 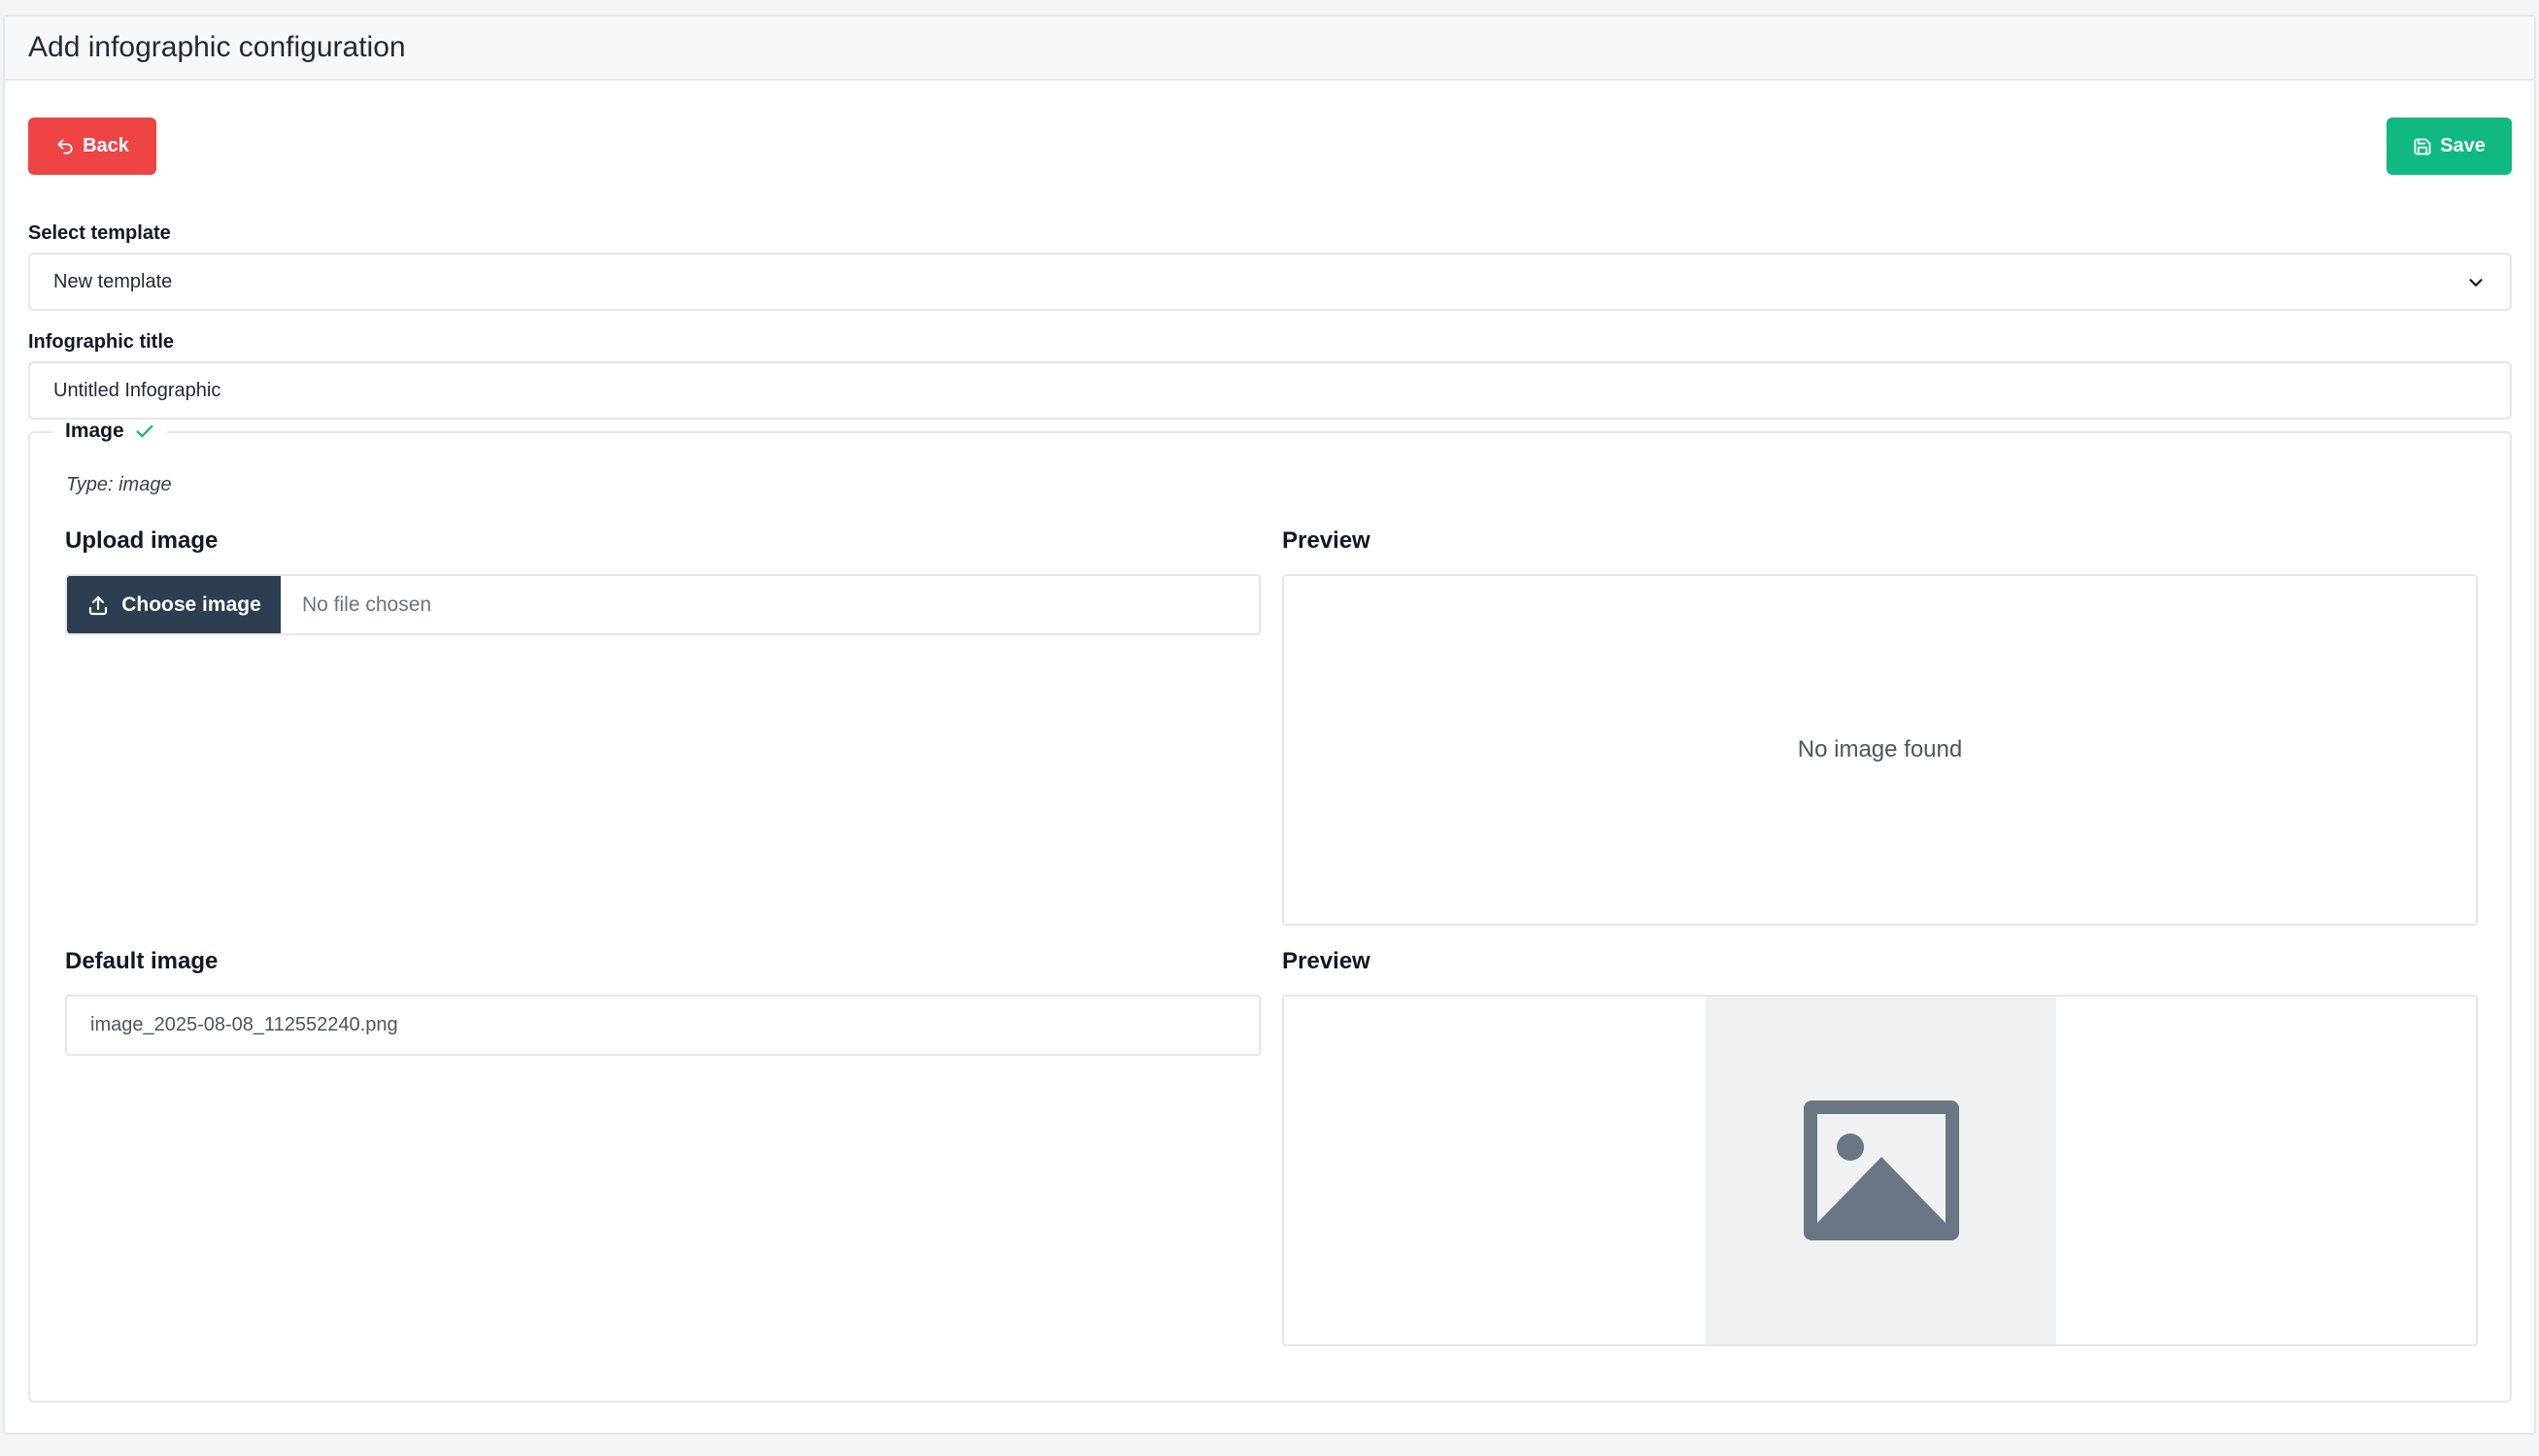 What do you see at coordinates (95, 431) in the screenshot?
I see `image-legend-label: Image` at bounding box center [95, 431].